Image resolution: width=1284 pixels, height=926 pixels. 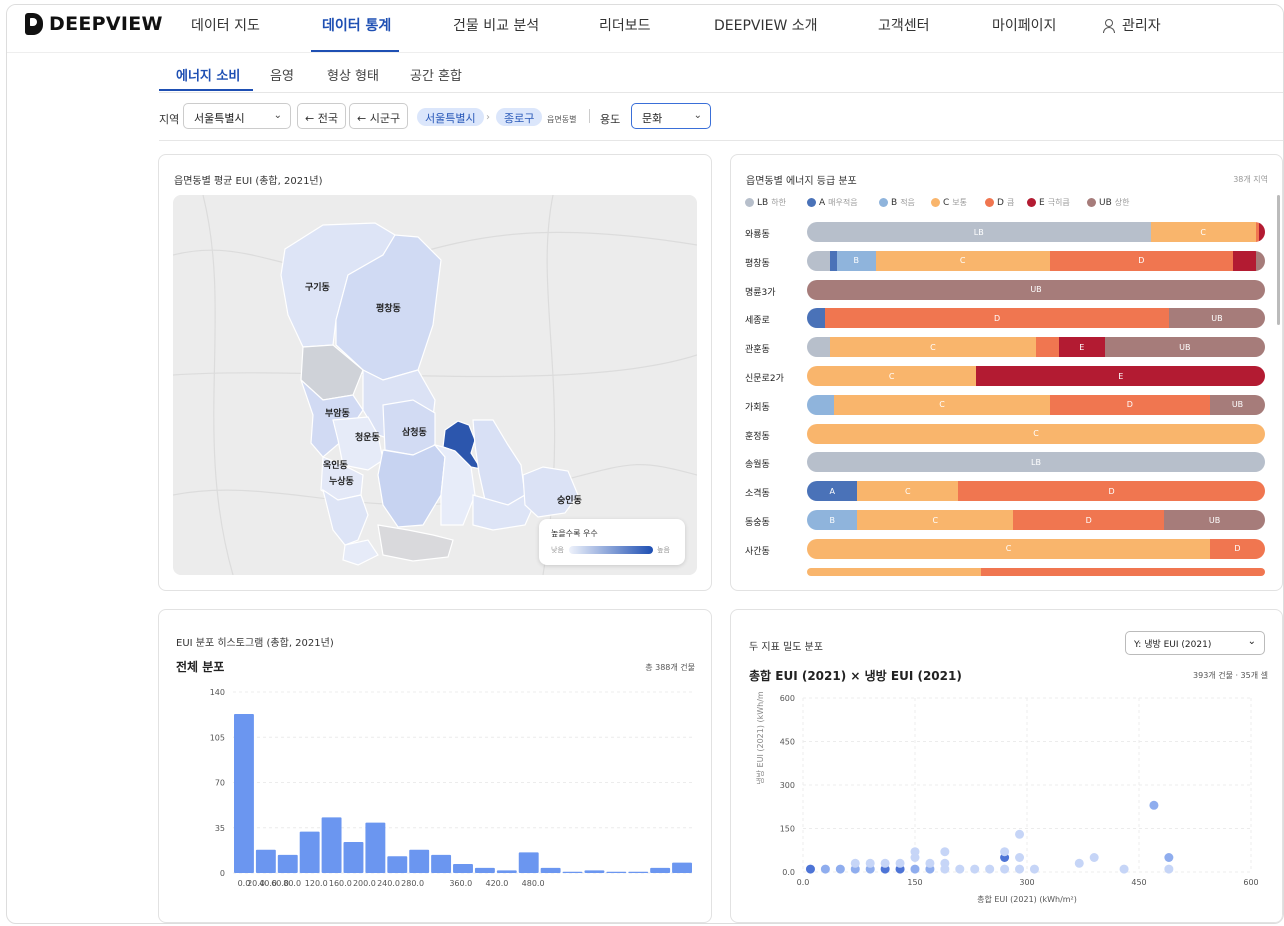 I want to click on grade-row-label: 사간동, so click(x=757, y=551).